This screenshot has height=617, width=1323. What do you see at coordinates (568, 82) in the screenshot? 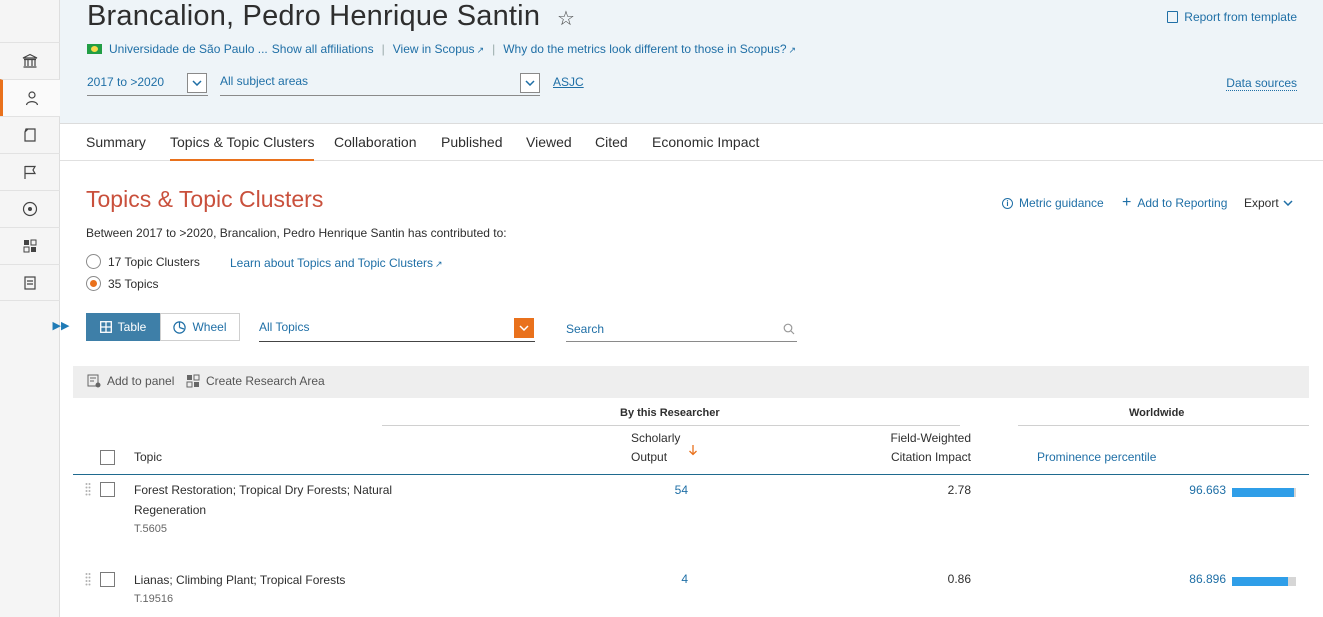
I see `asjc-link: ASJC` at bounding box center [568, 82].